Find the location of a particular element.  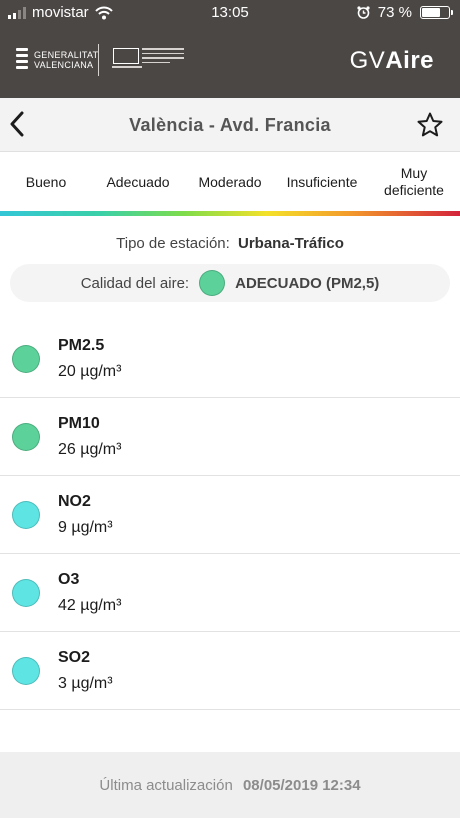

scale-level-bueno: Bueno is located at coordinates (46, 181).